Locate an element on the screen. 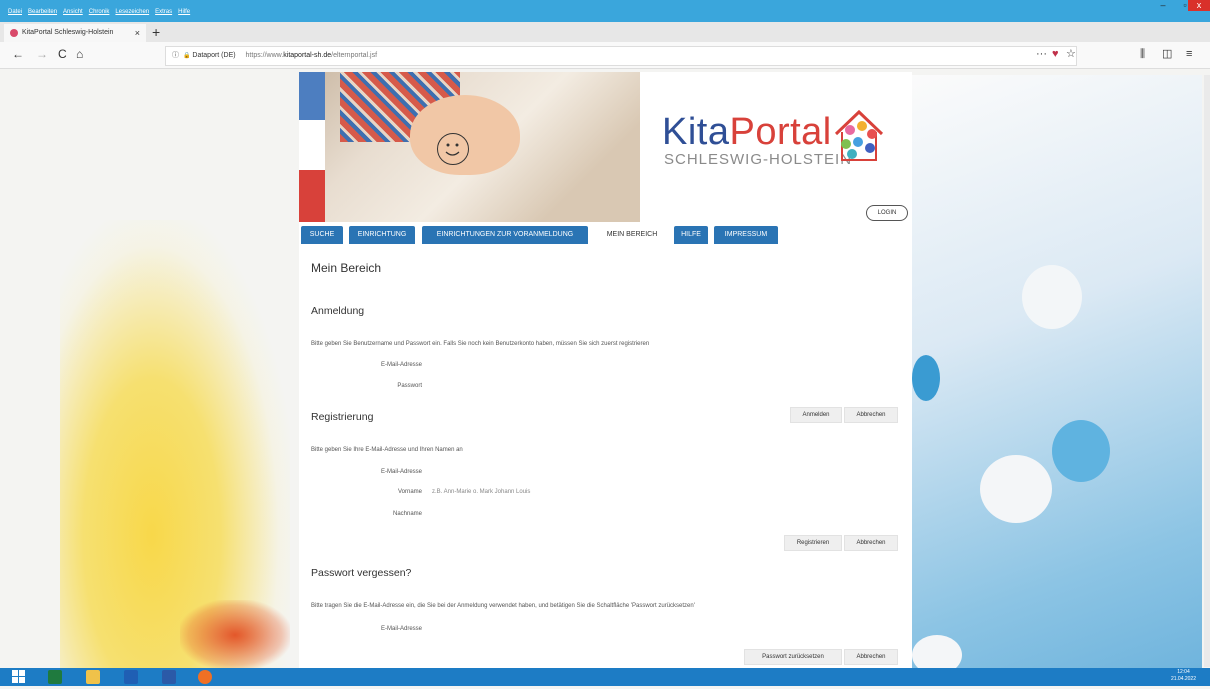  header-image is located at coordinates (469, 147).